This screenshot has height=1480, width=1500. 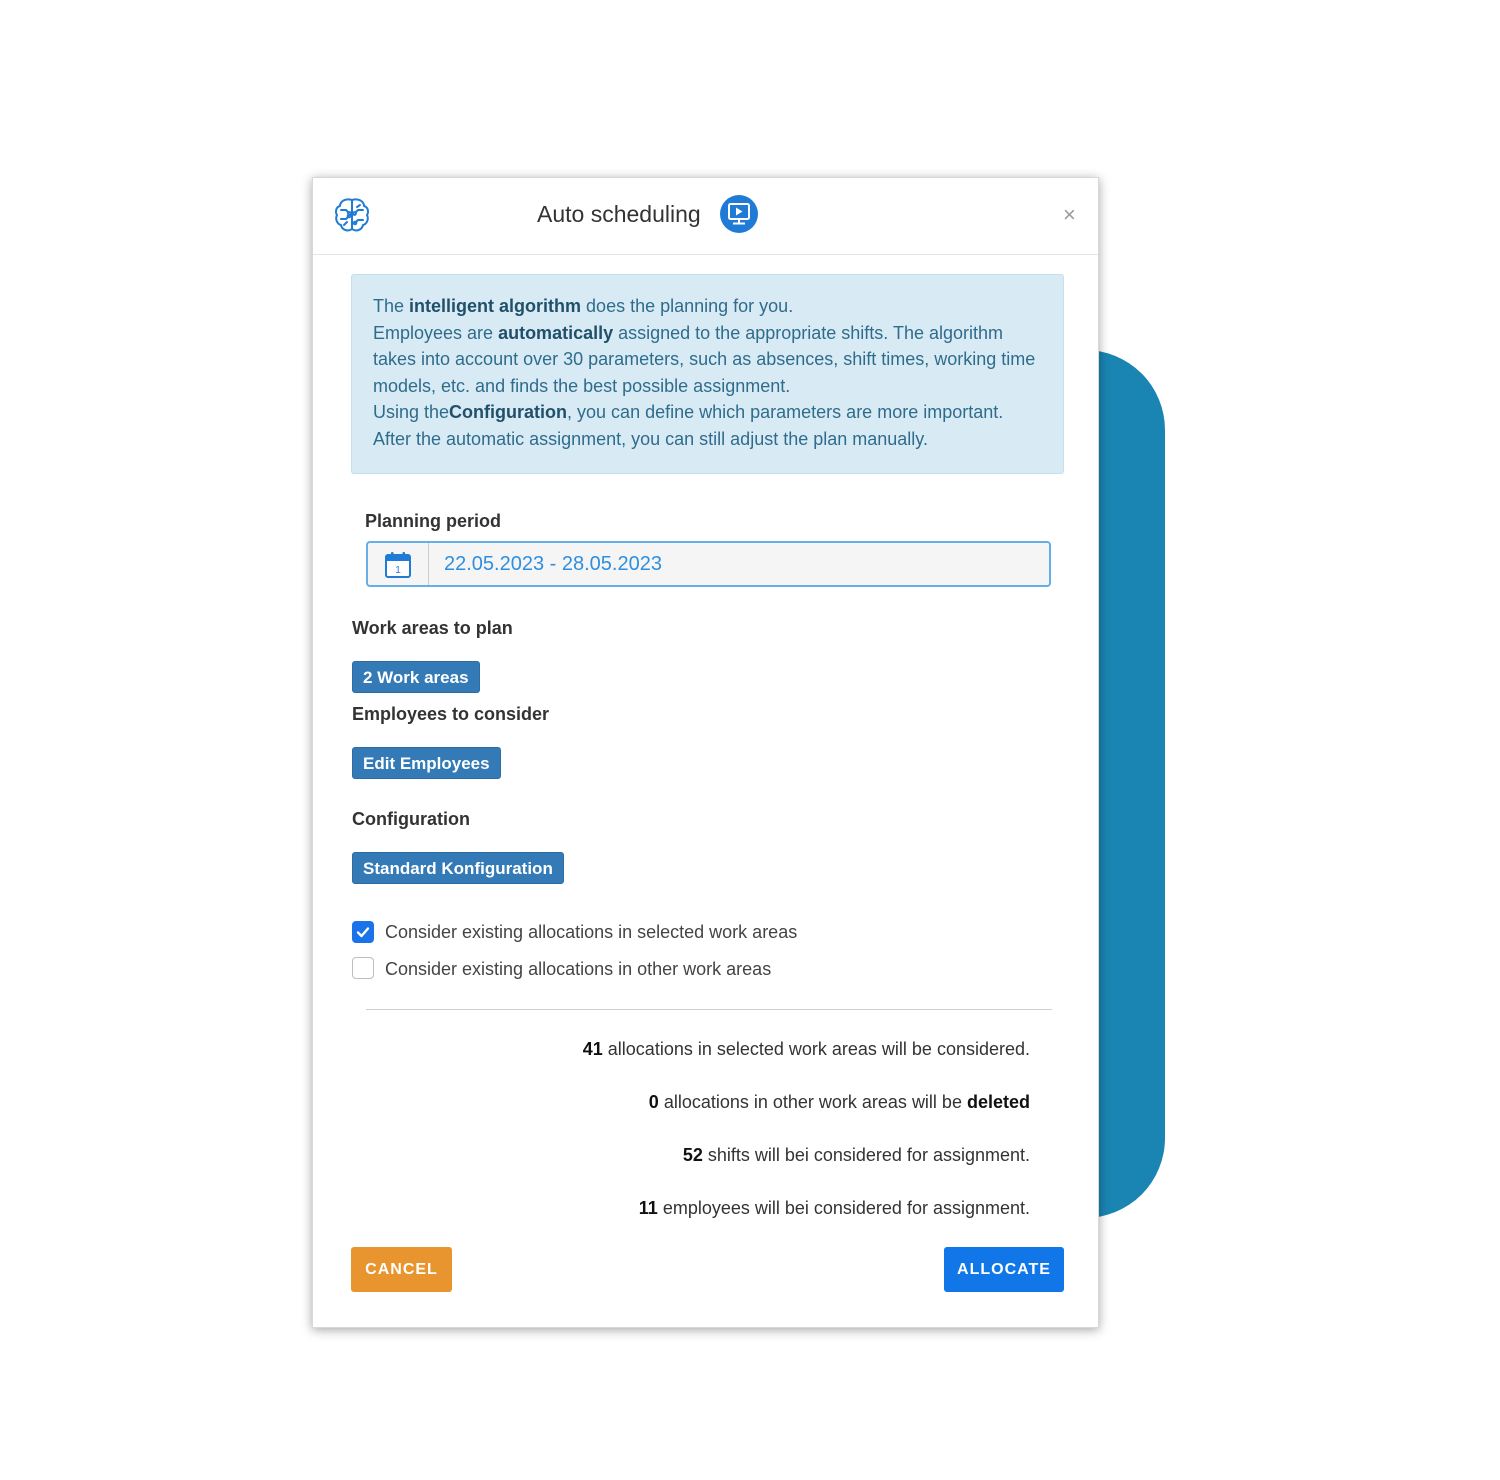 What do you see at coordinates (426, 763) in the screenshot?
I see `edit-employees-button: Edit Employees` at bounding box center [426, 763].